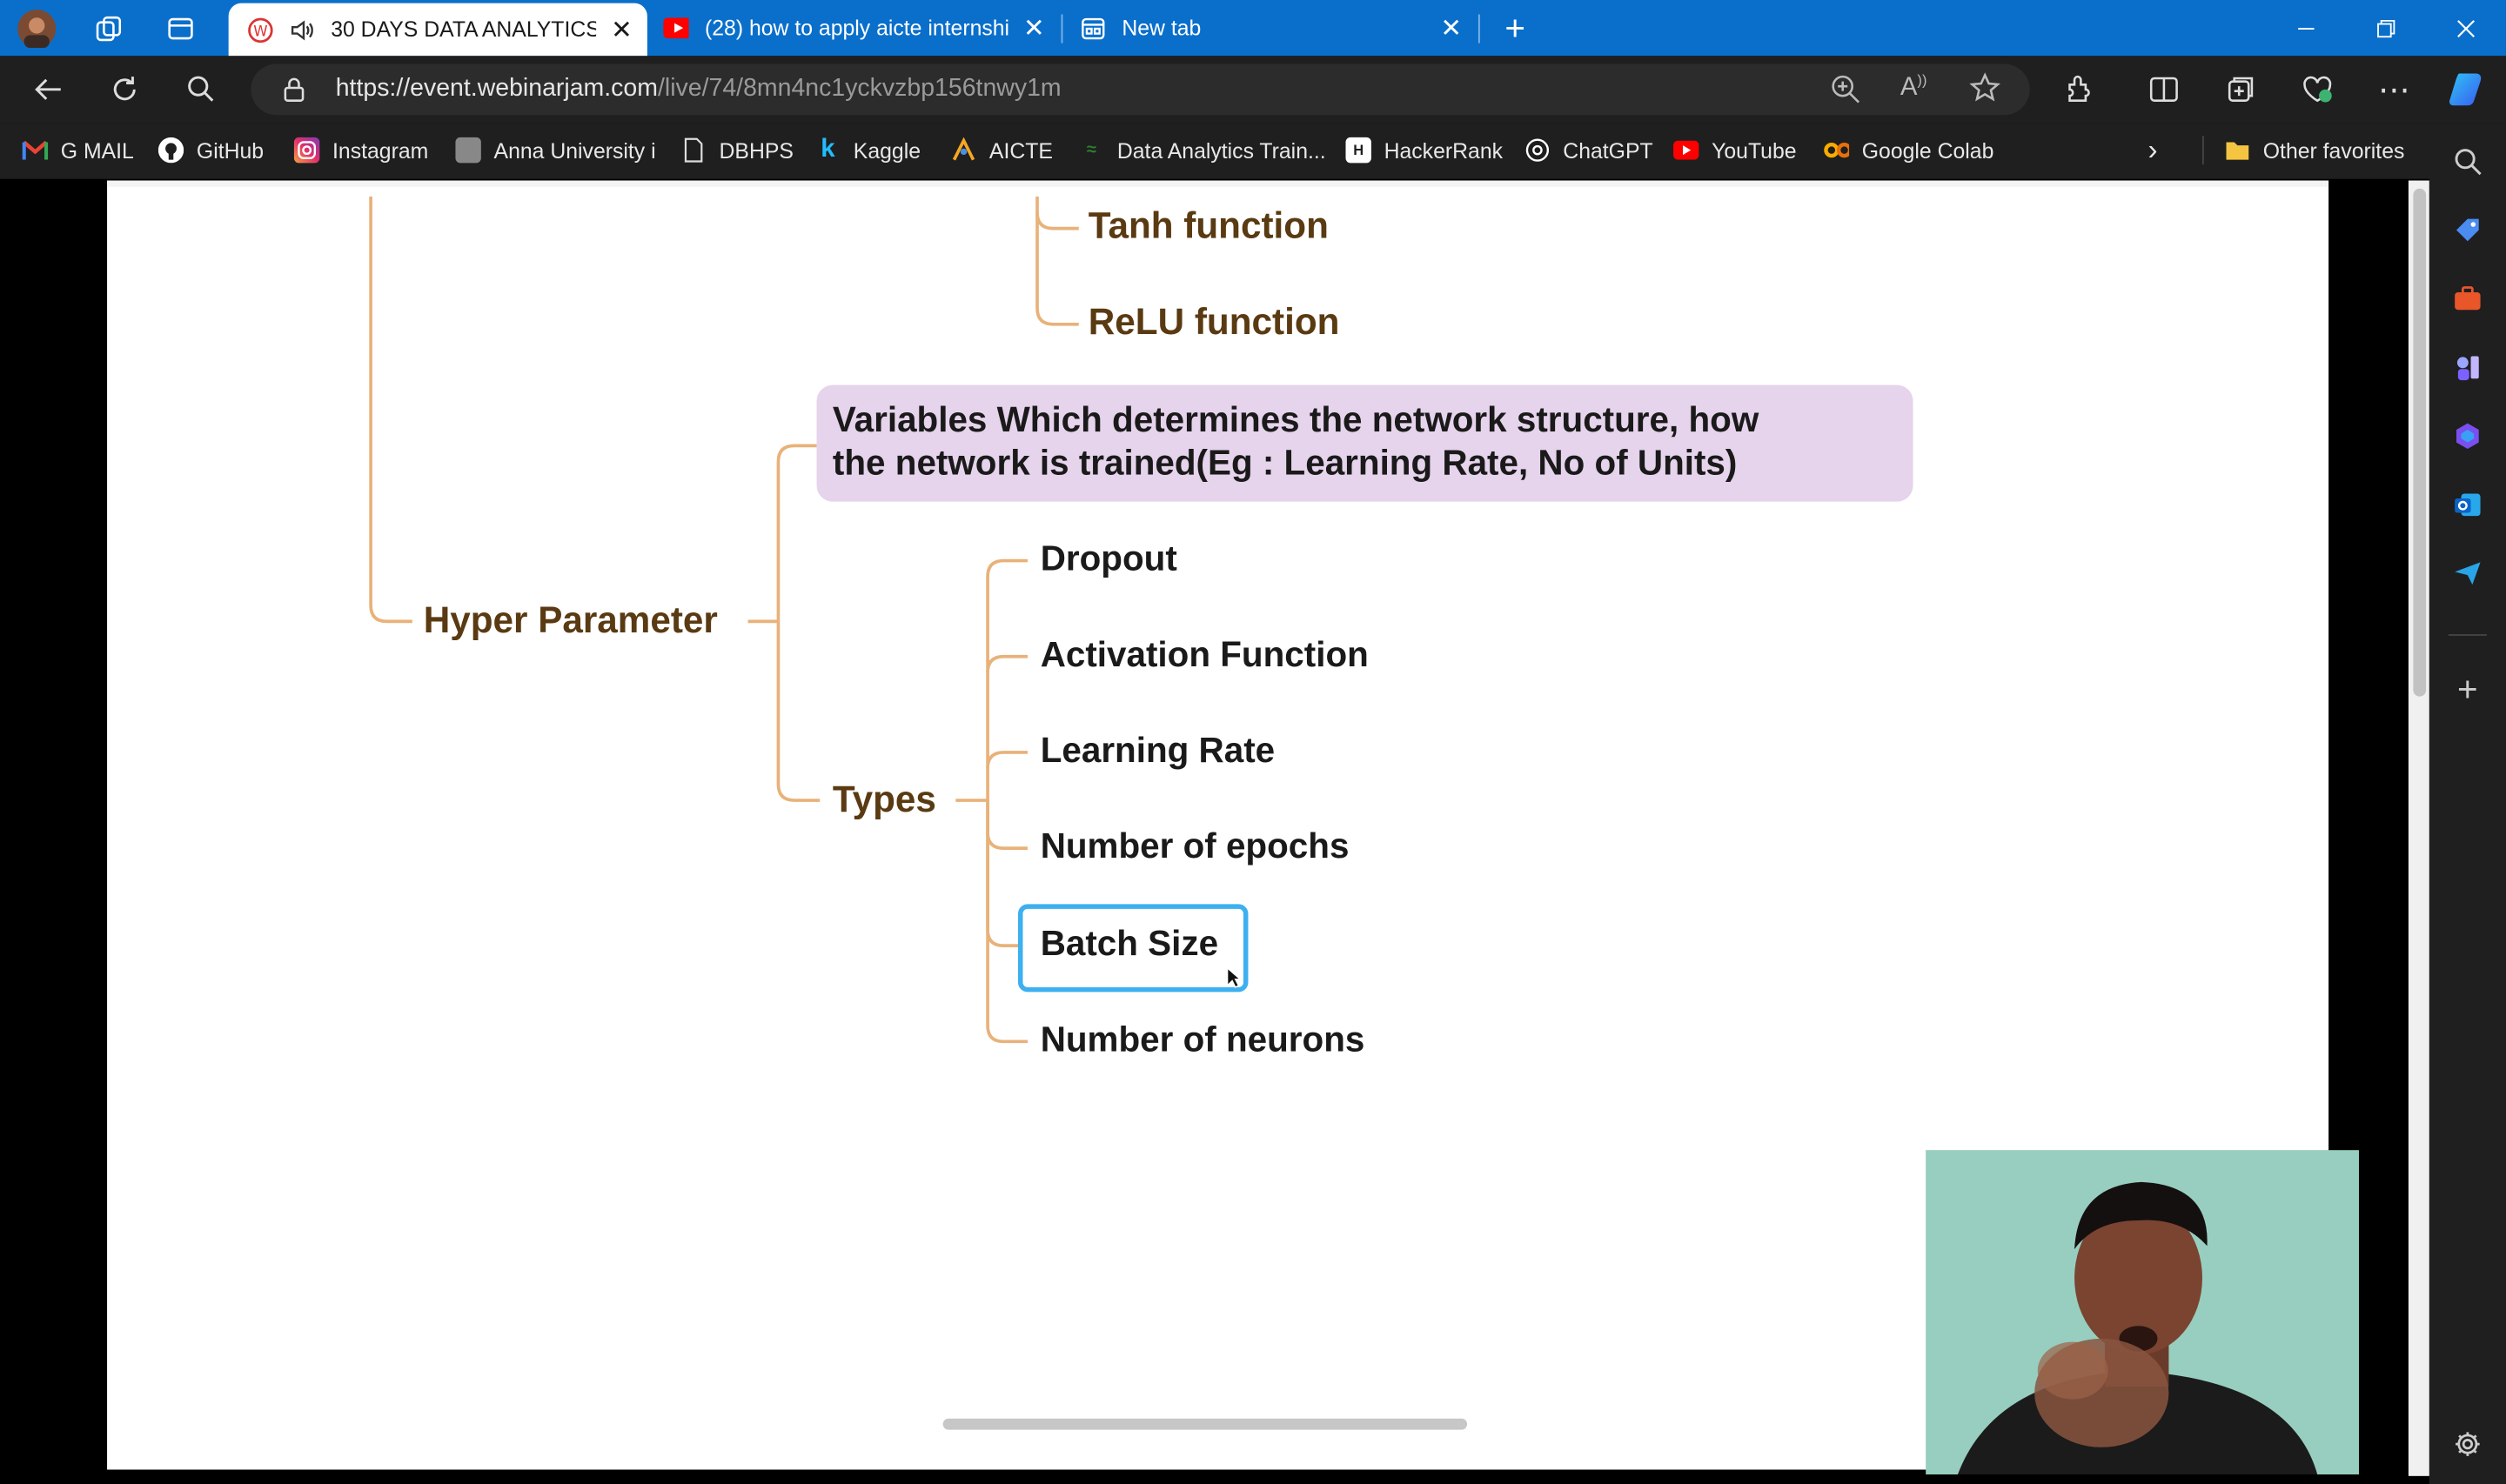  I want to click on tab-title: New tab, so click(1162, 28).